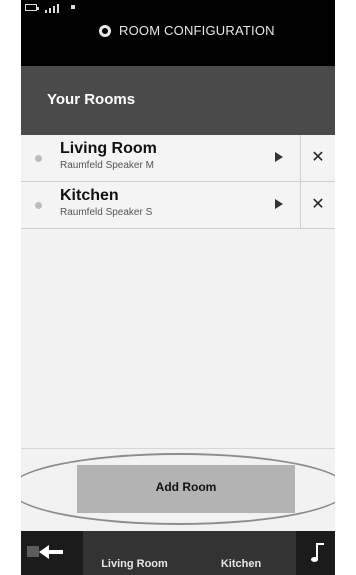 This screenshot has width=356, height=575. I want to click on room-device: Raumfeld Speaker S, so click(106, 212).